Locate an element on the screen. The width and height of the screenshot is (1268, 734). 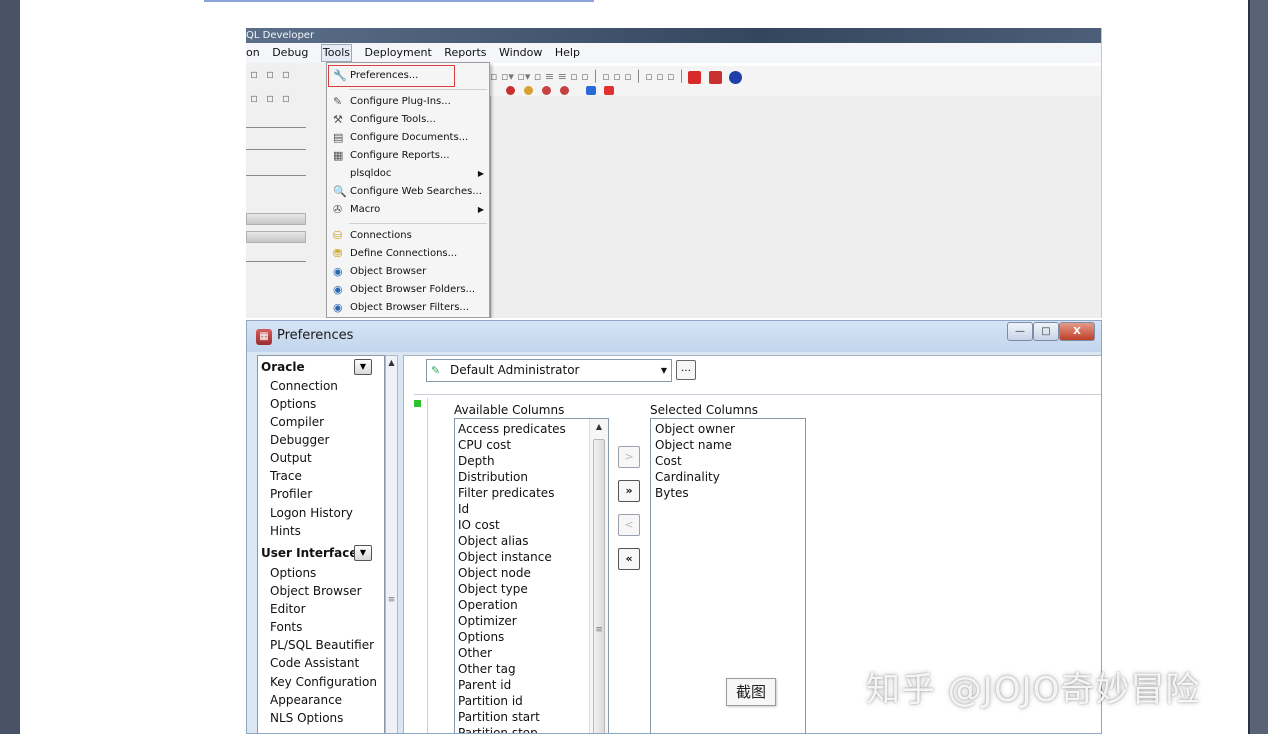
list-item: Other tag is located at coordinates (487, 669).